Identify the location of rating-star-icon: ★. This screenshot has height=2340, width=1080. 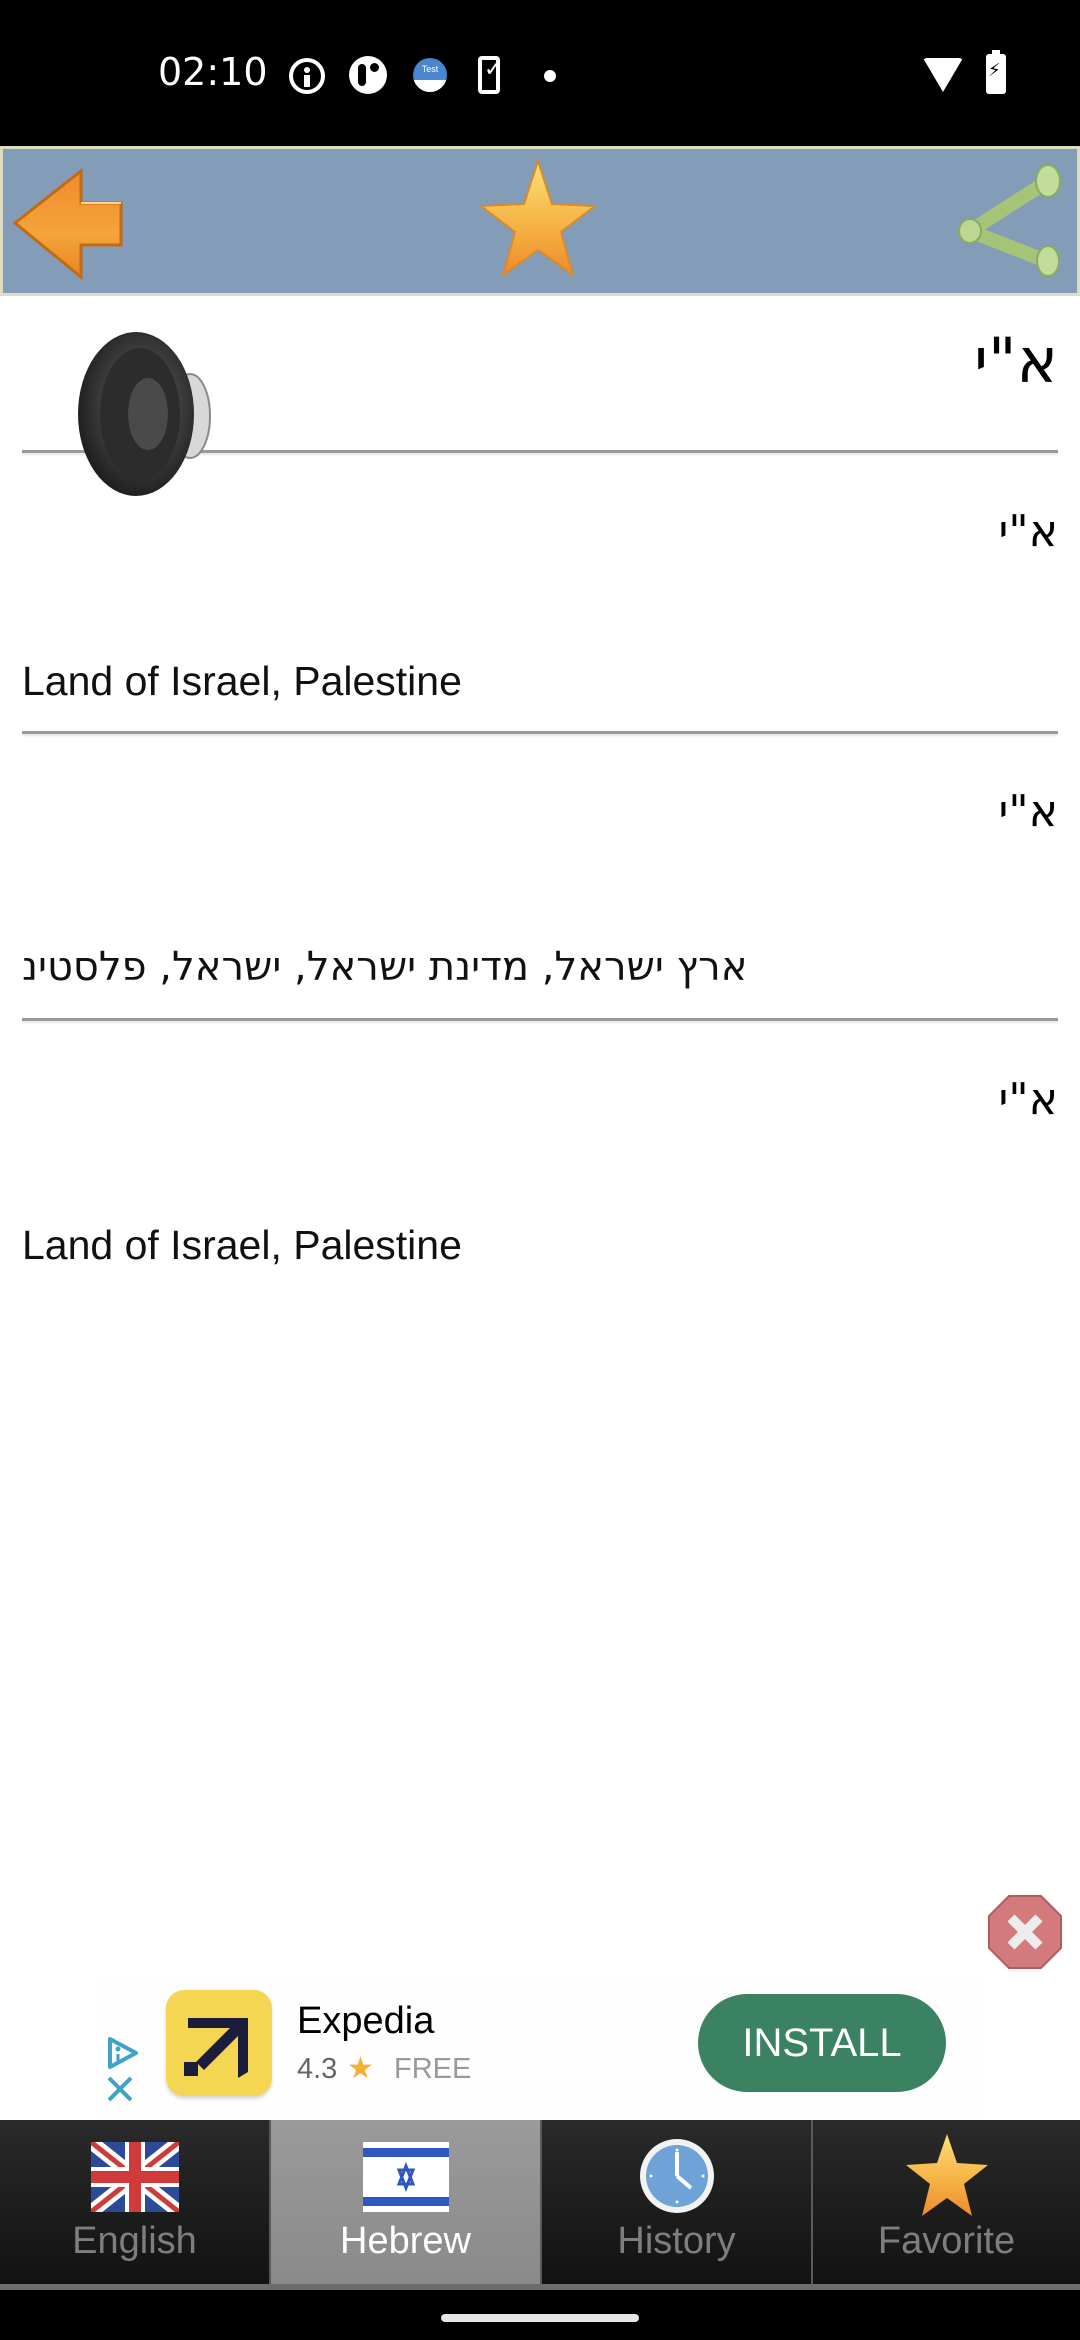
(360, 2068).